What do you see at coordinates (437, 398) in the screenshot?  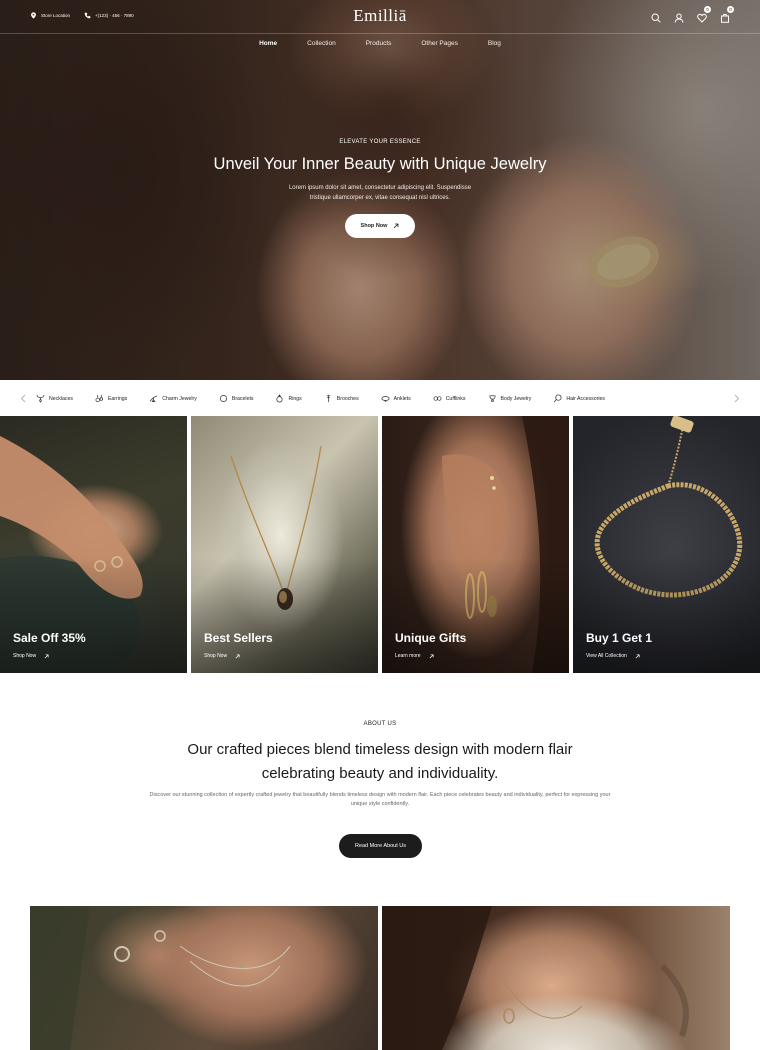 I see `cufflink-icon` at bounding box center [437, 398].